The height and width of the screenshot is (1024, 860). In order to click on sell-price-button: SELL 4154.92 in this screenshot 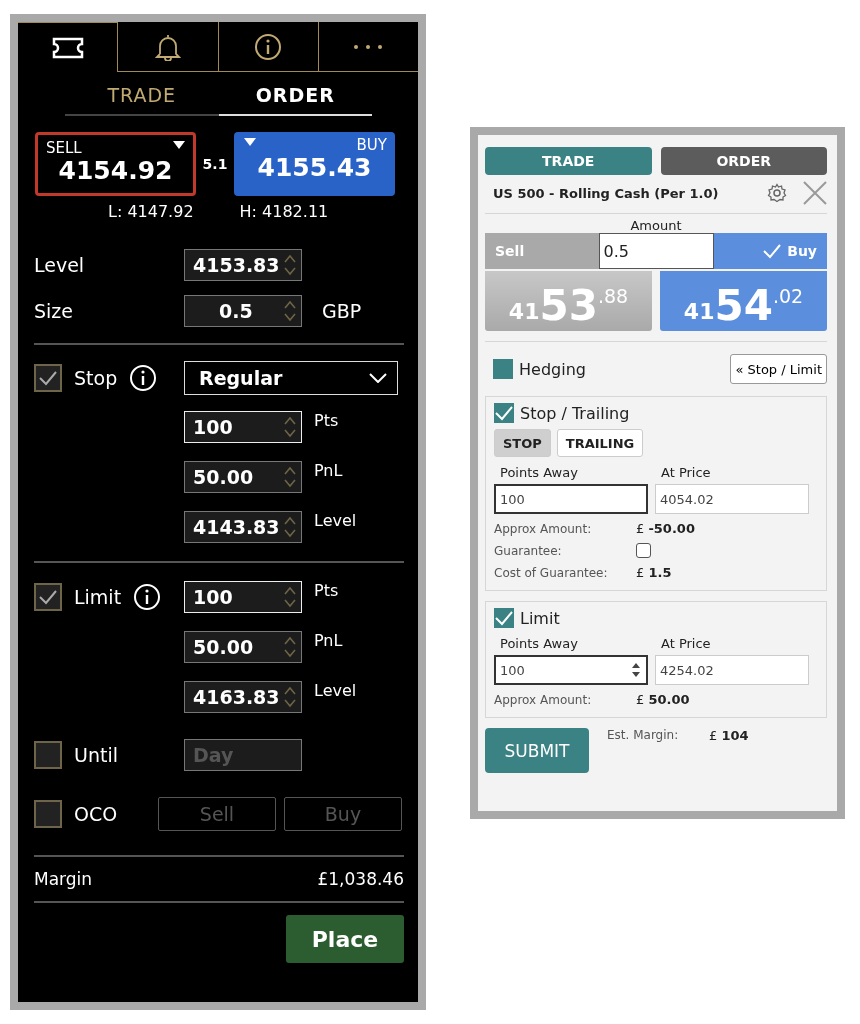, I will do `click(115, 164)`.